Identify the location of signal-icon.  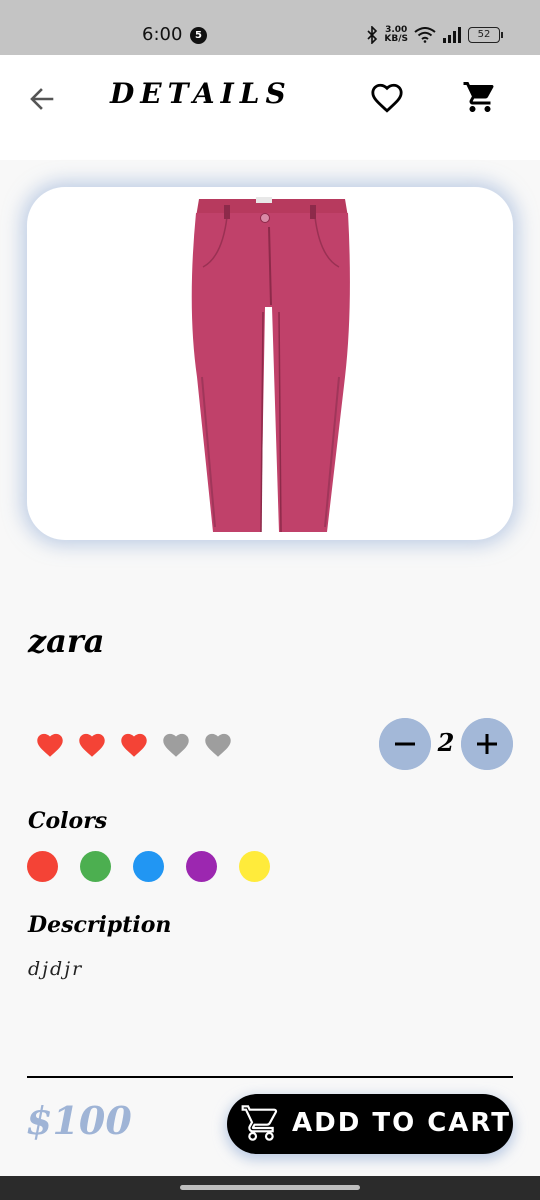
(452, 35).